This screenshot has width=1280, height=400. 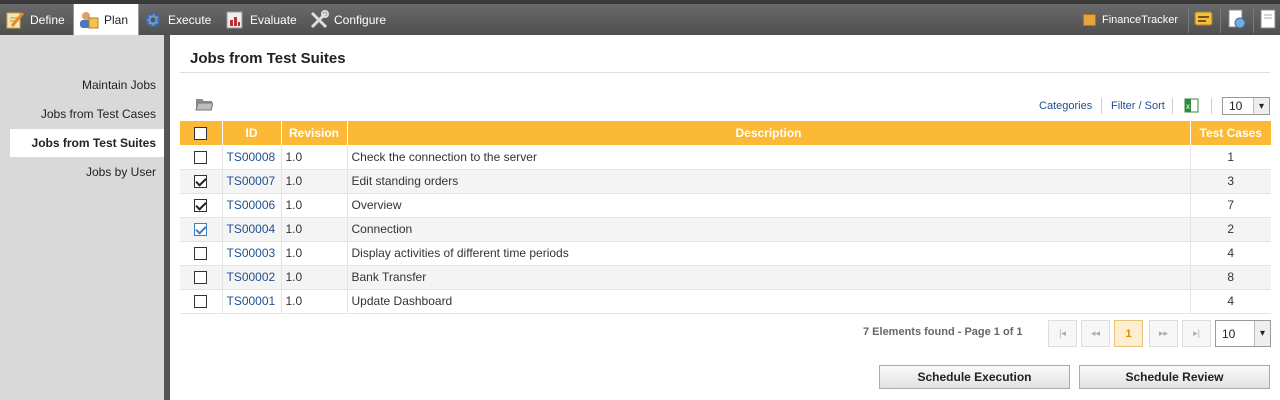 What do you see at coordinates (1196, 333) in the screenshot?
I see `last-page-button: ▸|` at bounding box center [1196, 333].